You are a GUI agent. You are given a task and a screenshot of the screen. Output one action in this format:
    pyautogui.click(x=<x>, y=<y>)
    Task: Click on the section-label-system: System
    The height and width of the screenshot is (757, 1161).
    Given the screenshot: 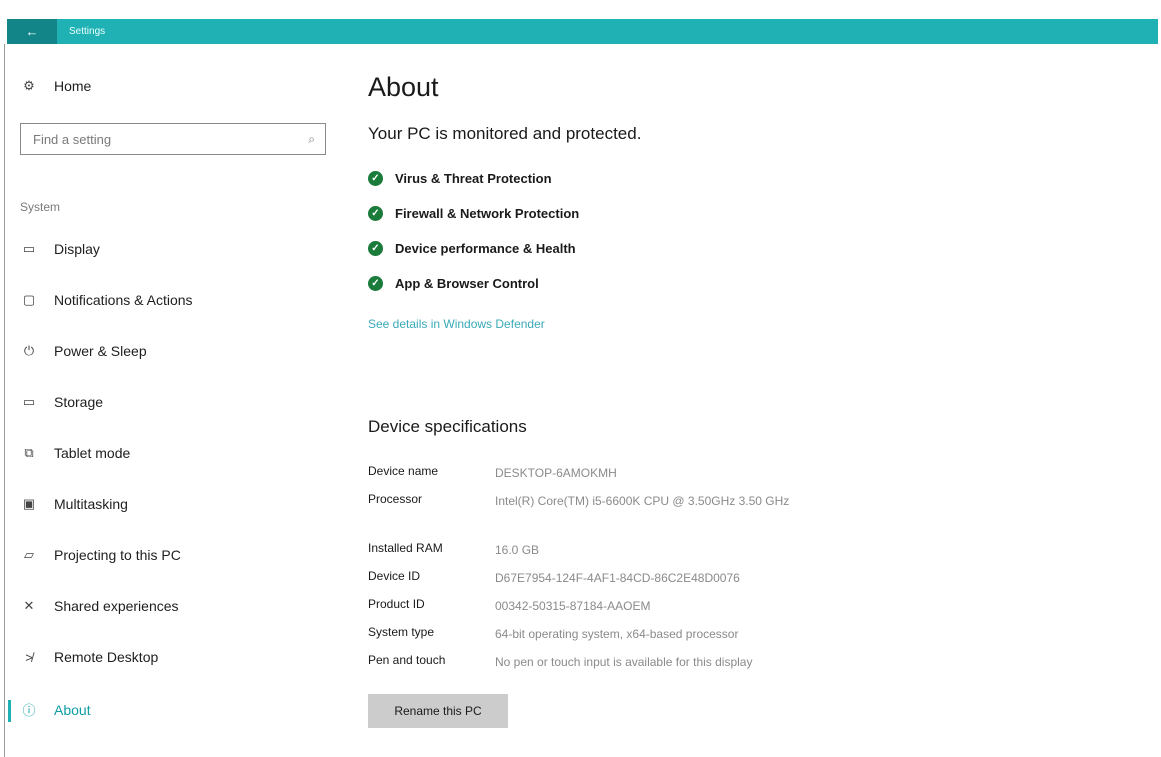 What is the action you would take?
    pyautogui.click(x=40, y=207)
    